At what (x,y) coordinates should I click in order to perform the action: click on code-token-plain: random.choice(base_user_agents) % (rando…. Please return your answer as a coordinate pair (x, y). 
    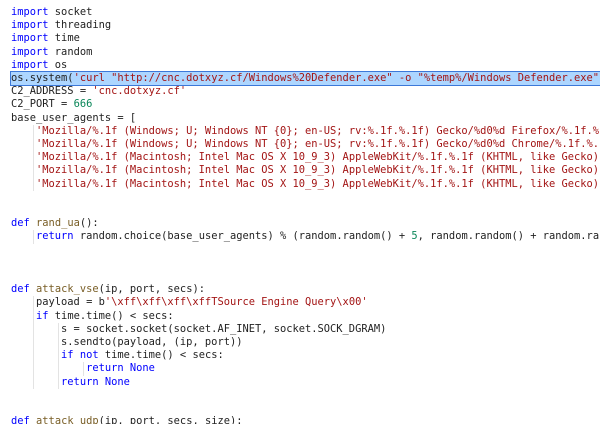
    Looking at the image, I should click on (242, 236).